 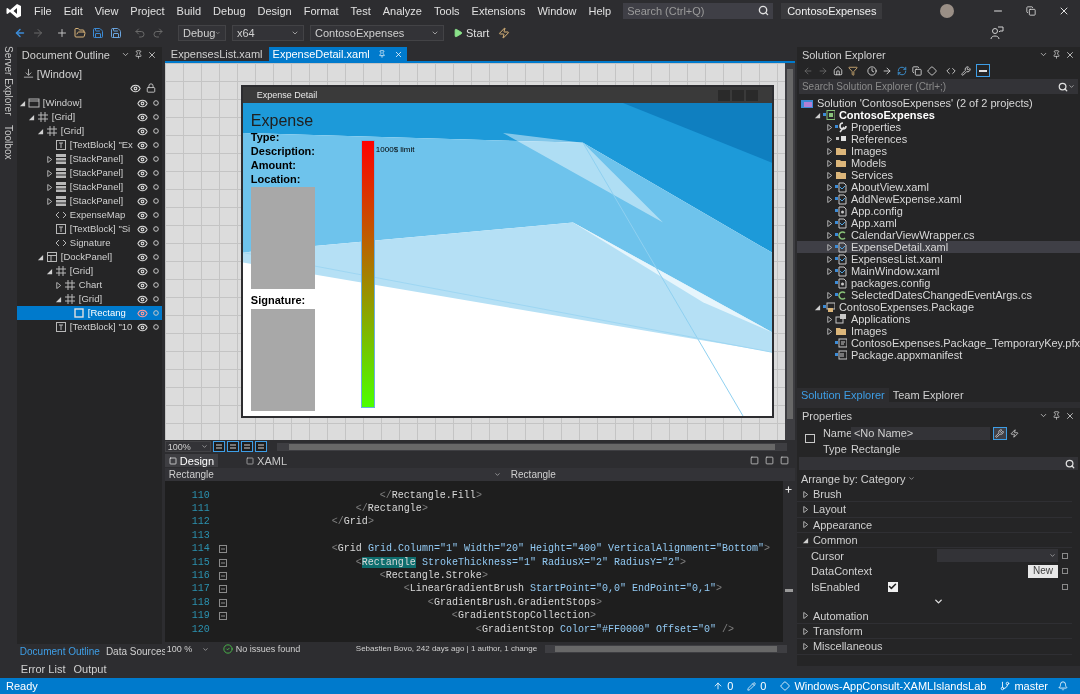 I want to click on solution-item: packages.config, so click(x=938, y=283).